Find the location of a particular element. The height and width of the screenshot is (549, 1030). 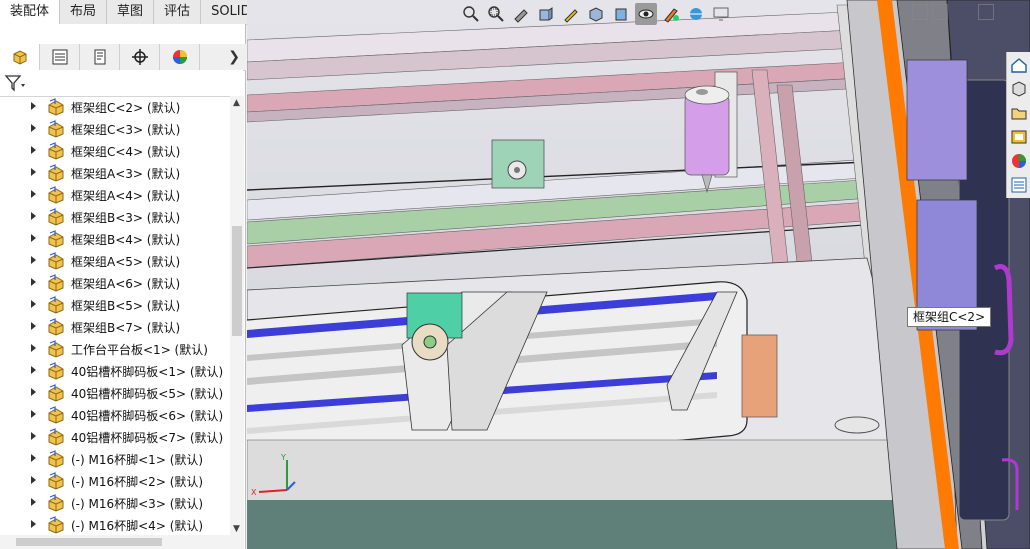

view-settings-button is located at coordinates (721, 14).